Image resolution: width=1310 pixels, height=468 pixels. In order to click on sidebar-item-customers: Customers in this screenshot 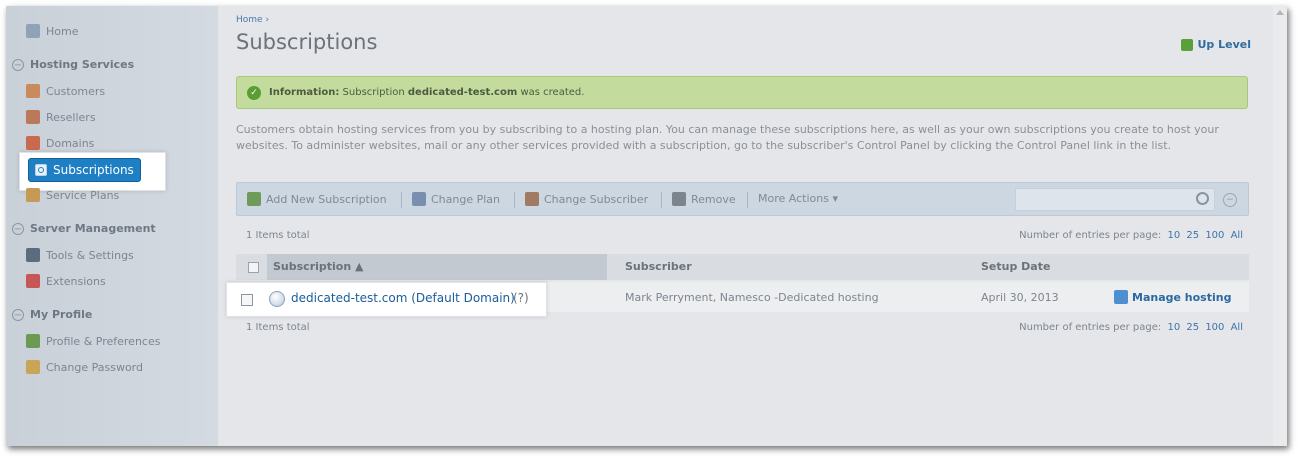, I will do `click(65, 91)`.